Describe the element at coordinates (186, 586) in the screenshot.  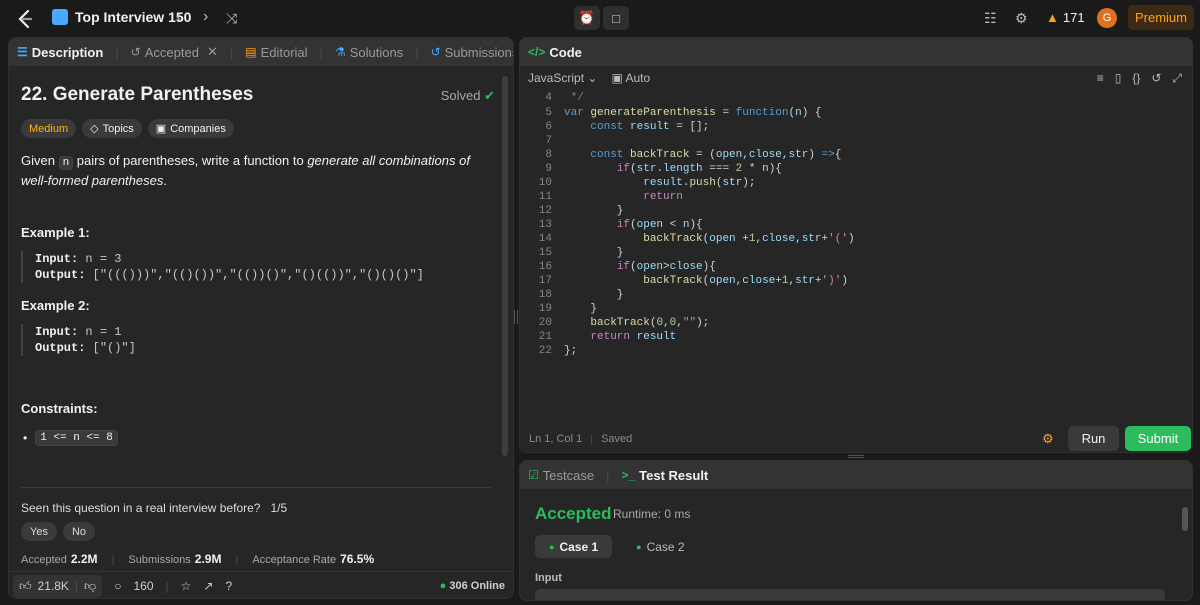
I see `star-icon: ☆` at that location.